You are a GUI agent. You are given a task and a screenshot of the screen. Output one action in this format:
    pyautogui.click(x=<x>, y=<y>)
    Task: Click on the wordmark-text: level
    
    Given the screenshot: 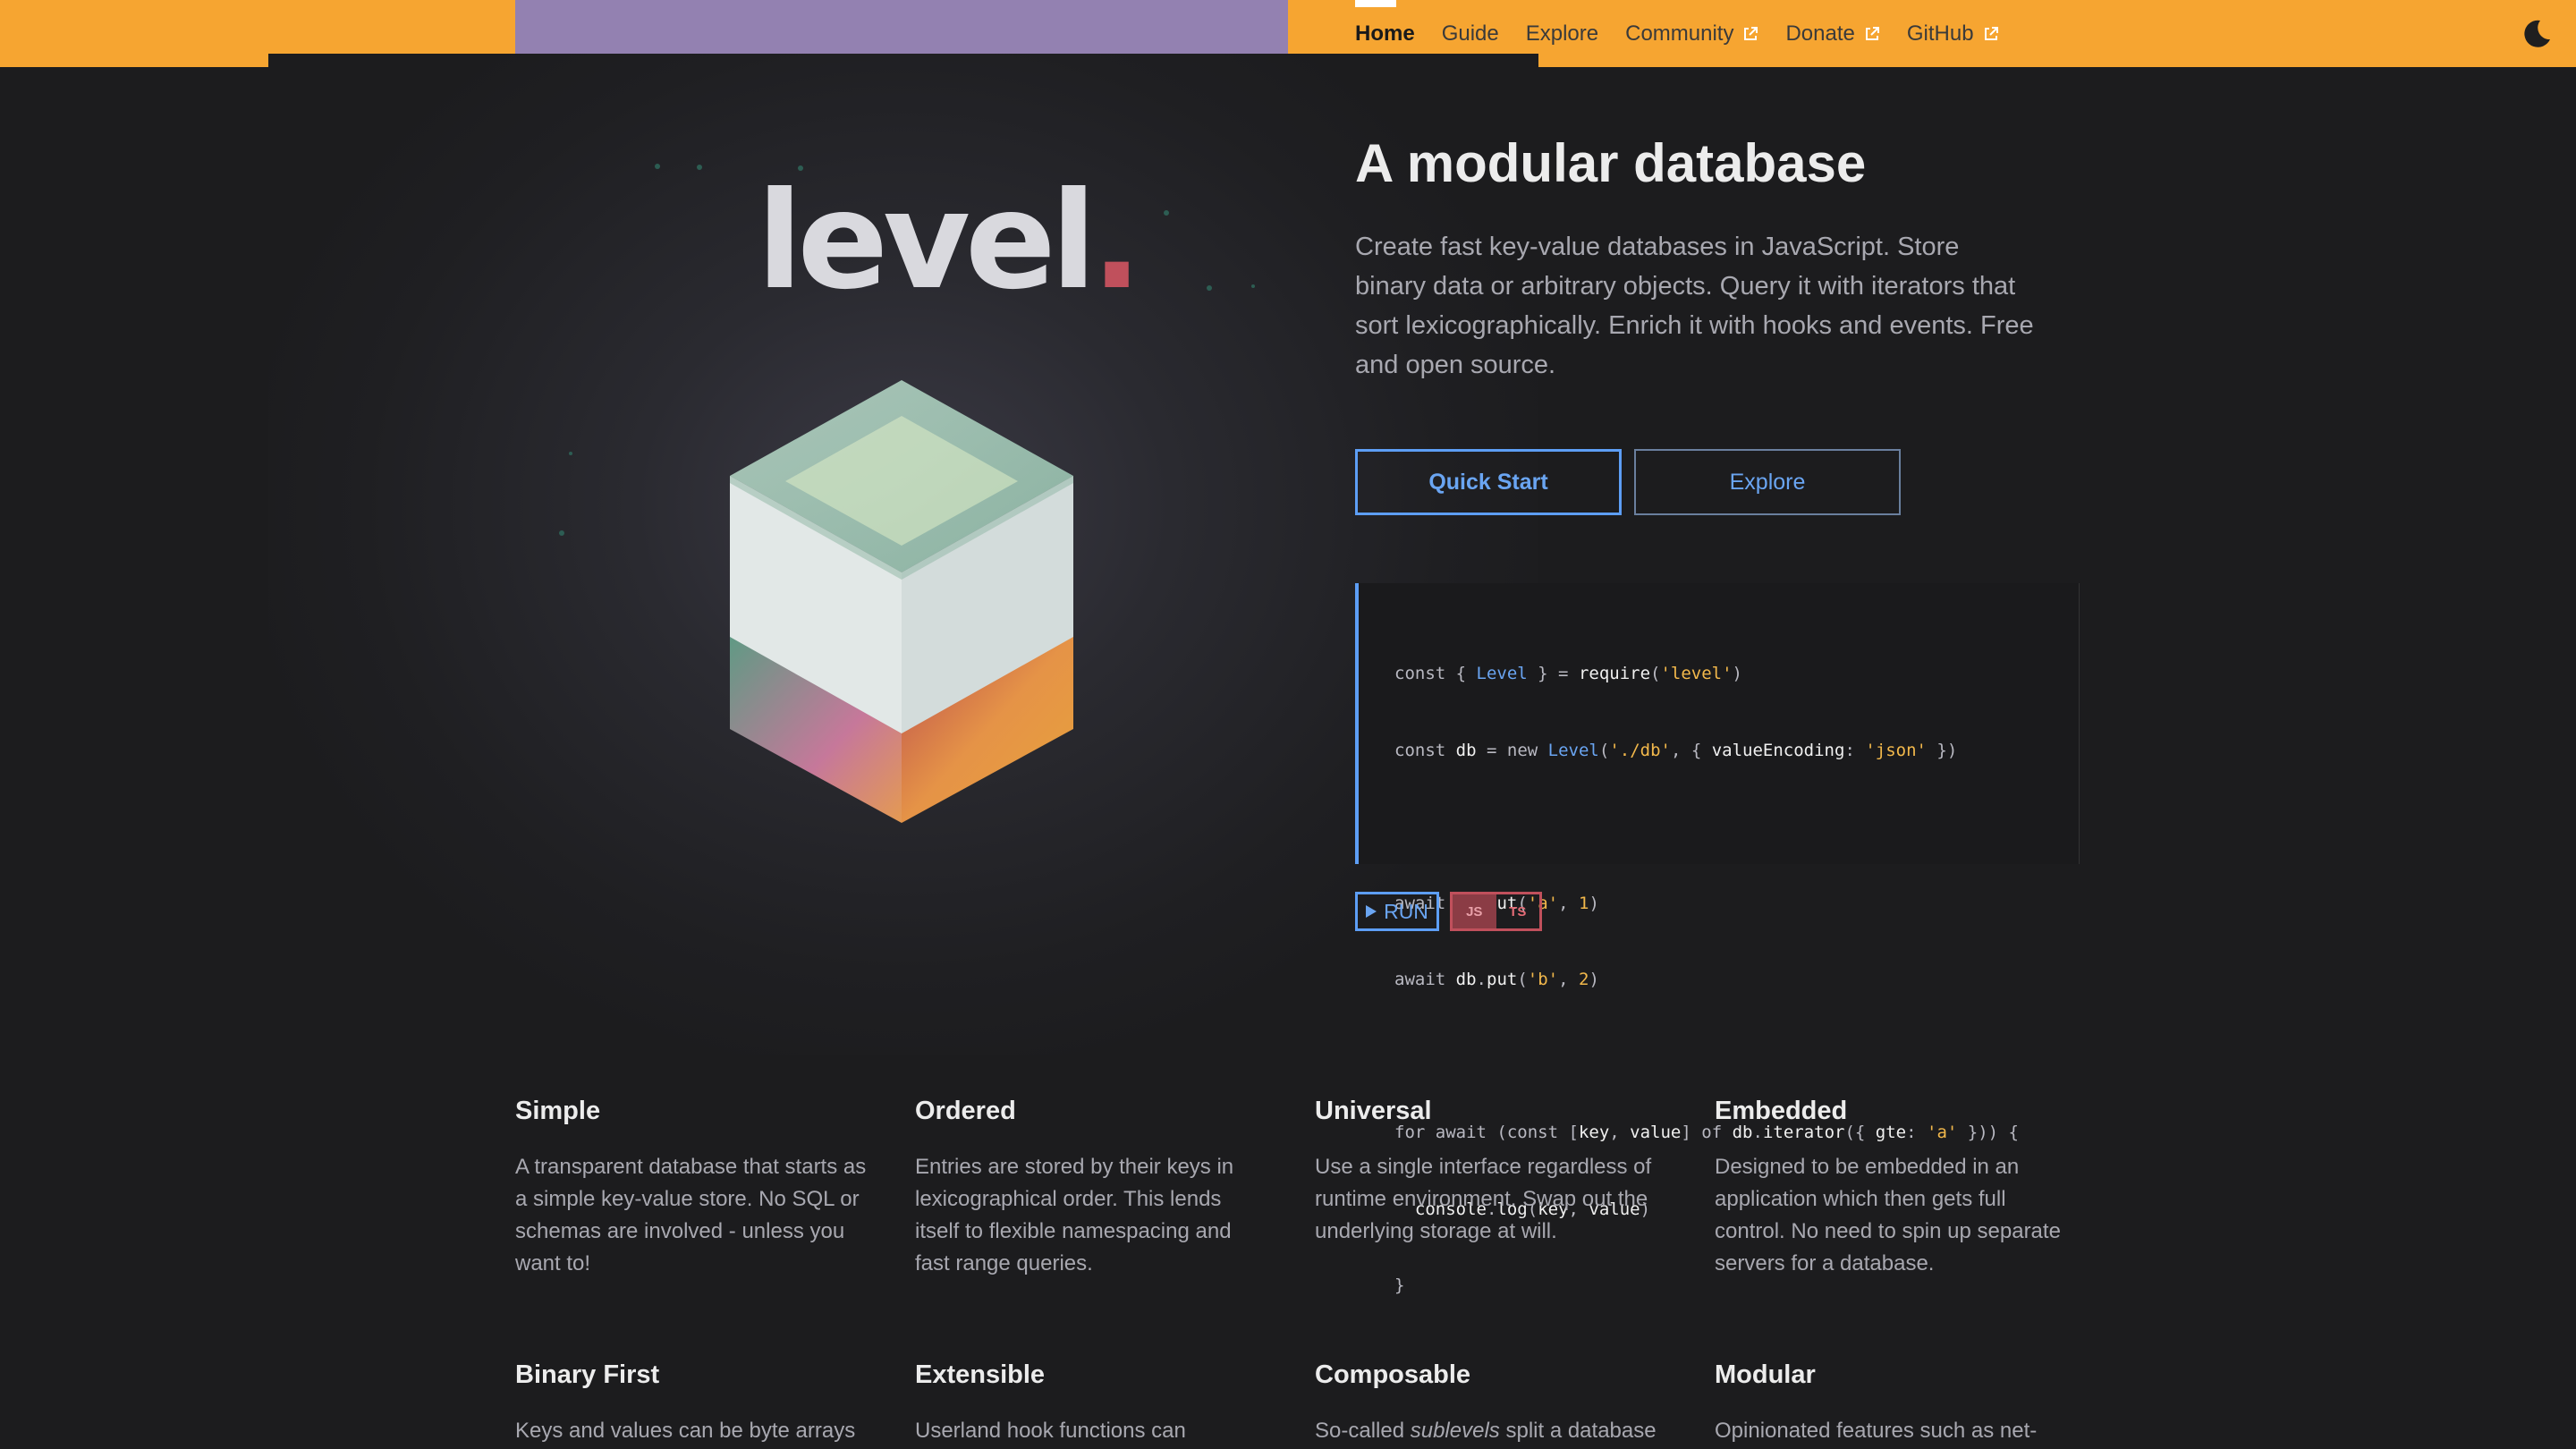 What is the action you would take?
    pyautogui.click(x=927, y=241)
    